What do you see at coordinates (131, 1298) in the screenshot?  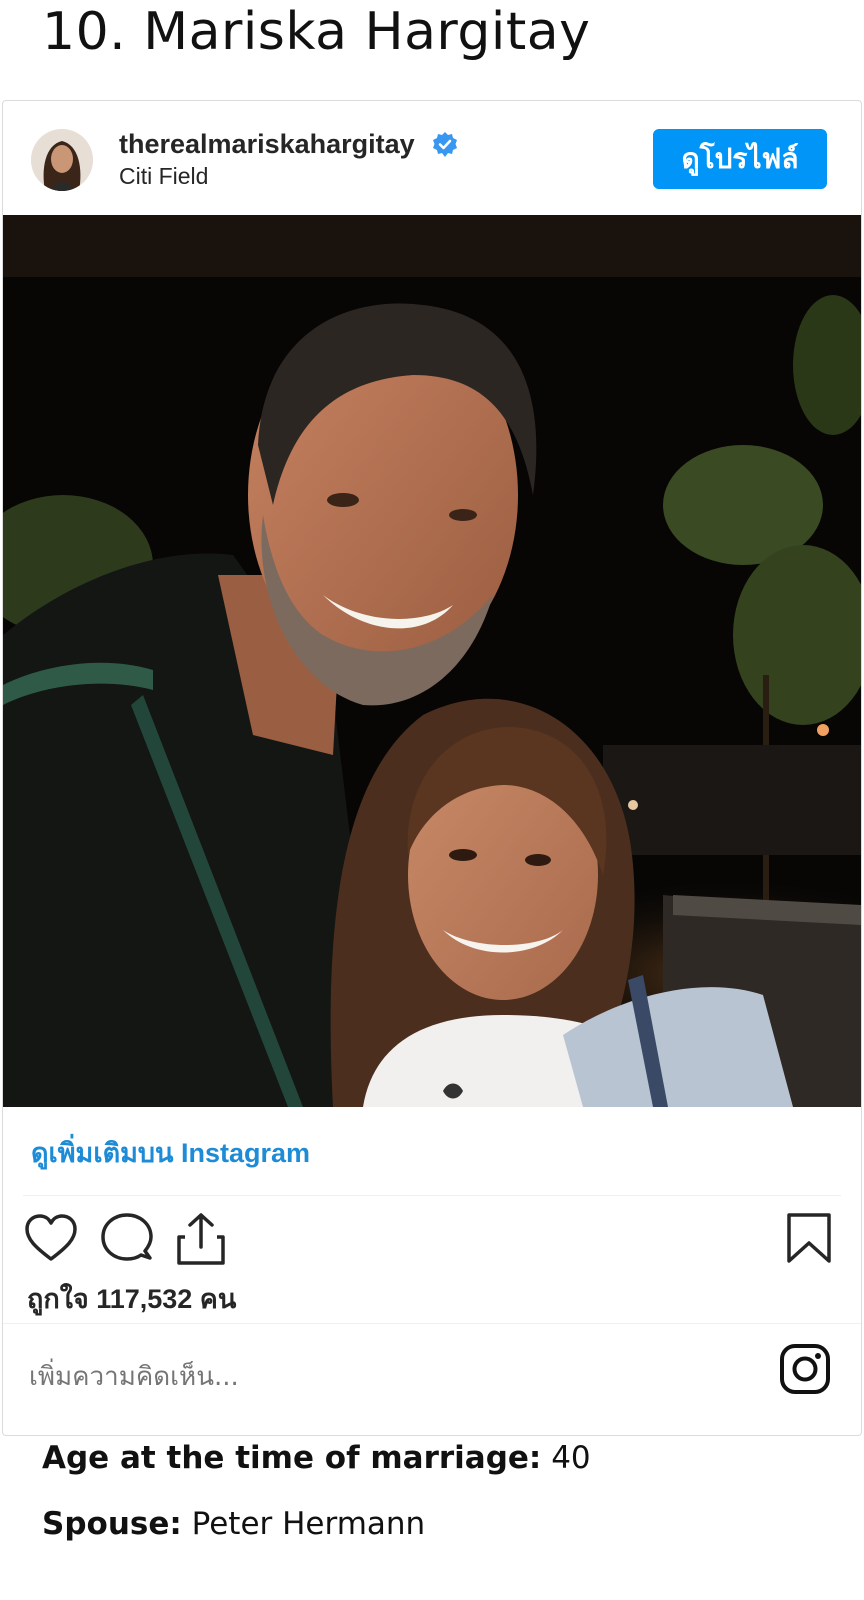 I see `likes-count: ถูกใจ 117,532 คน` at bounding box center [131, 1298].